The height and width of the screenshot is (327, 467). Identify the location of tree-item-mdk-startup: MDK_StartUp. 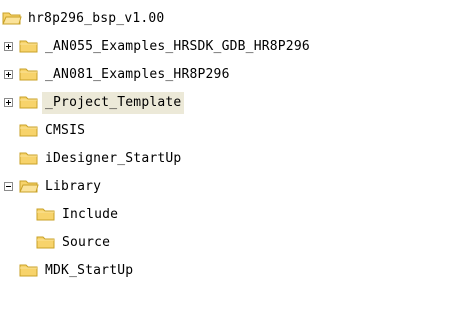
(233, 272).